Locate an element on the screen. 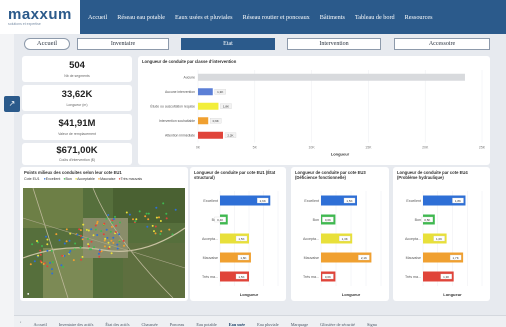 The width and height of the screenshot is (506, 327). x-tick-label: 20K is located at coordinates (425, 148).